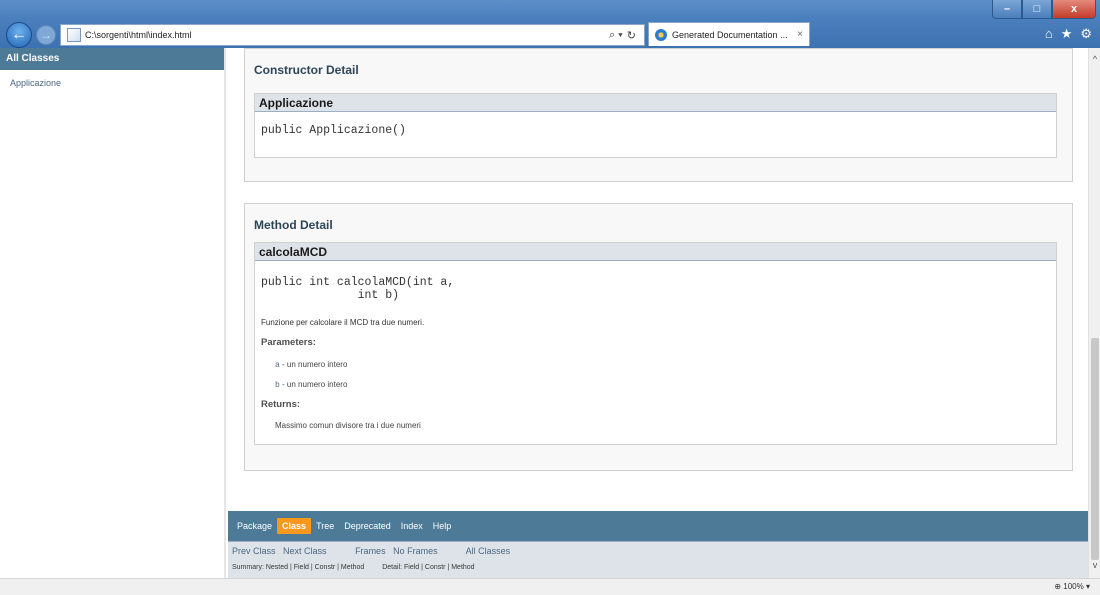 The height and width of the screenshot is (595, 1100). What do you see at coordinates (1007, 9) in the screenshot?
I see `minimize-button: –` at bounding box center [1007, 9].